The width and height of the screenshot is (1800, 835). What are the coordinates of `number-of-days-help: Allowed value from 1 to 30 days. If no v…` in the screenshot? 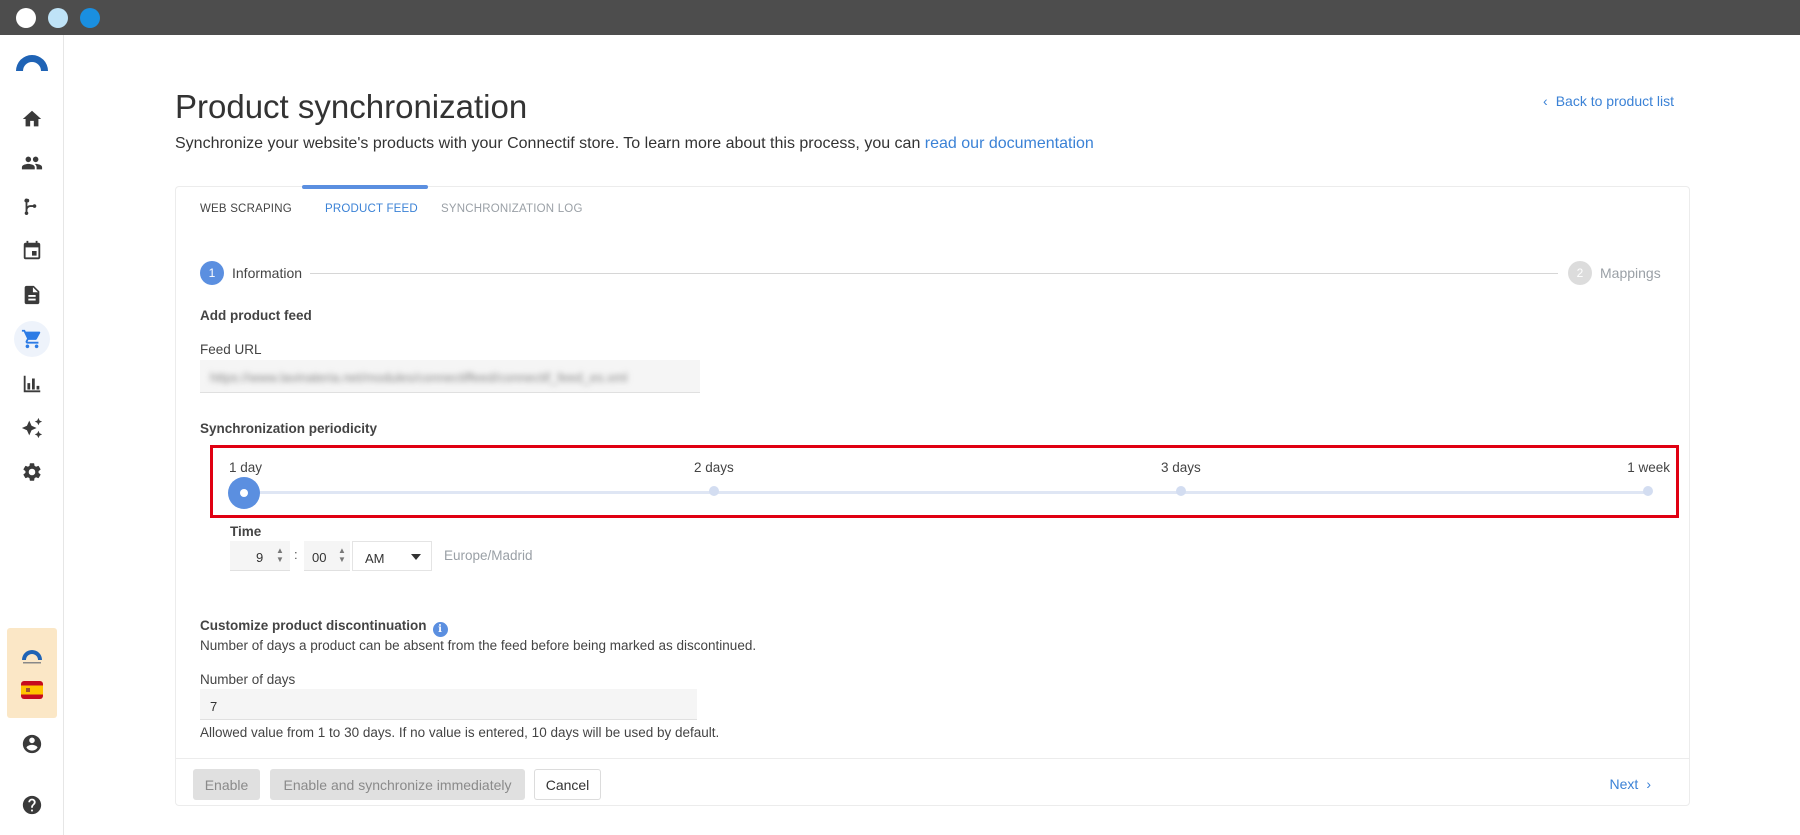 It's located at (460, 732).